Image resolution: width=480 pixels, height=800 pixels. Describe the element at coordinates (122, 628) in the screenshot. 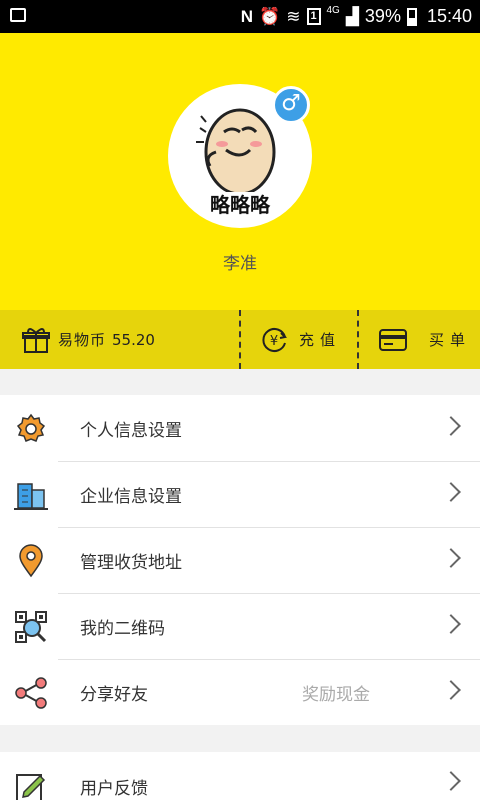

I see `menu-label: 我的二维码` at that location.